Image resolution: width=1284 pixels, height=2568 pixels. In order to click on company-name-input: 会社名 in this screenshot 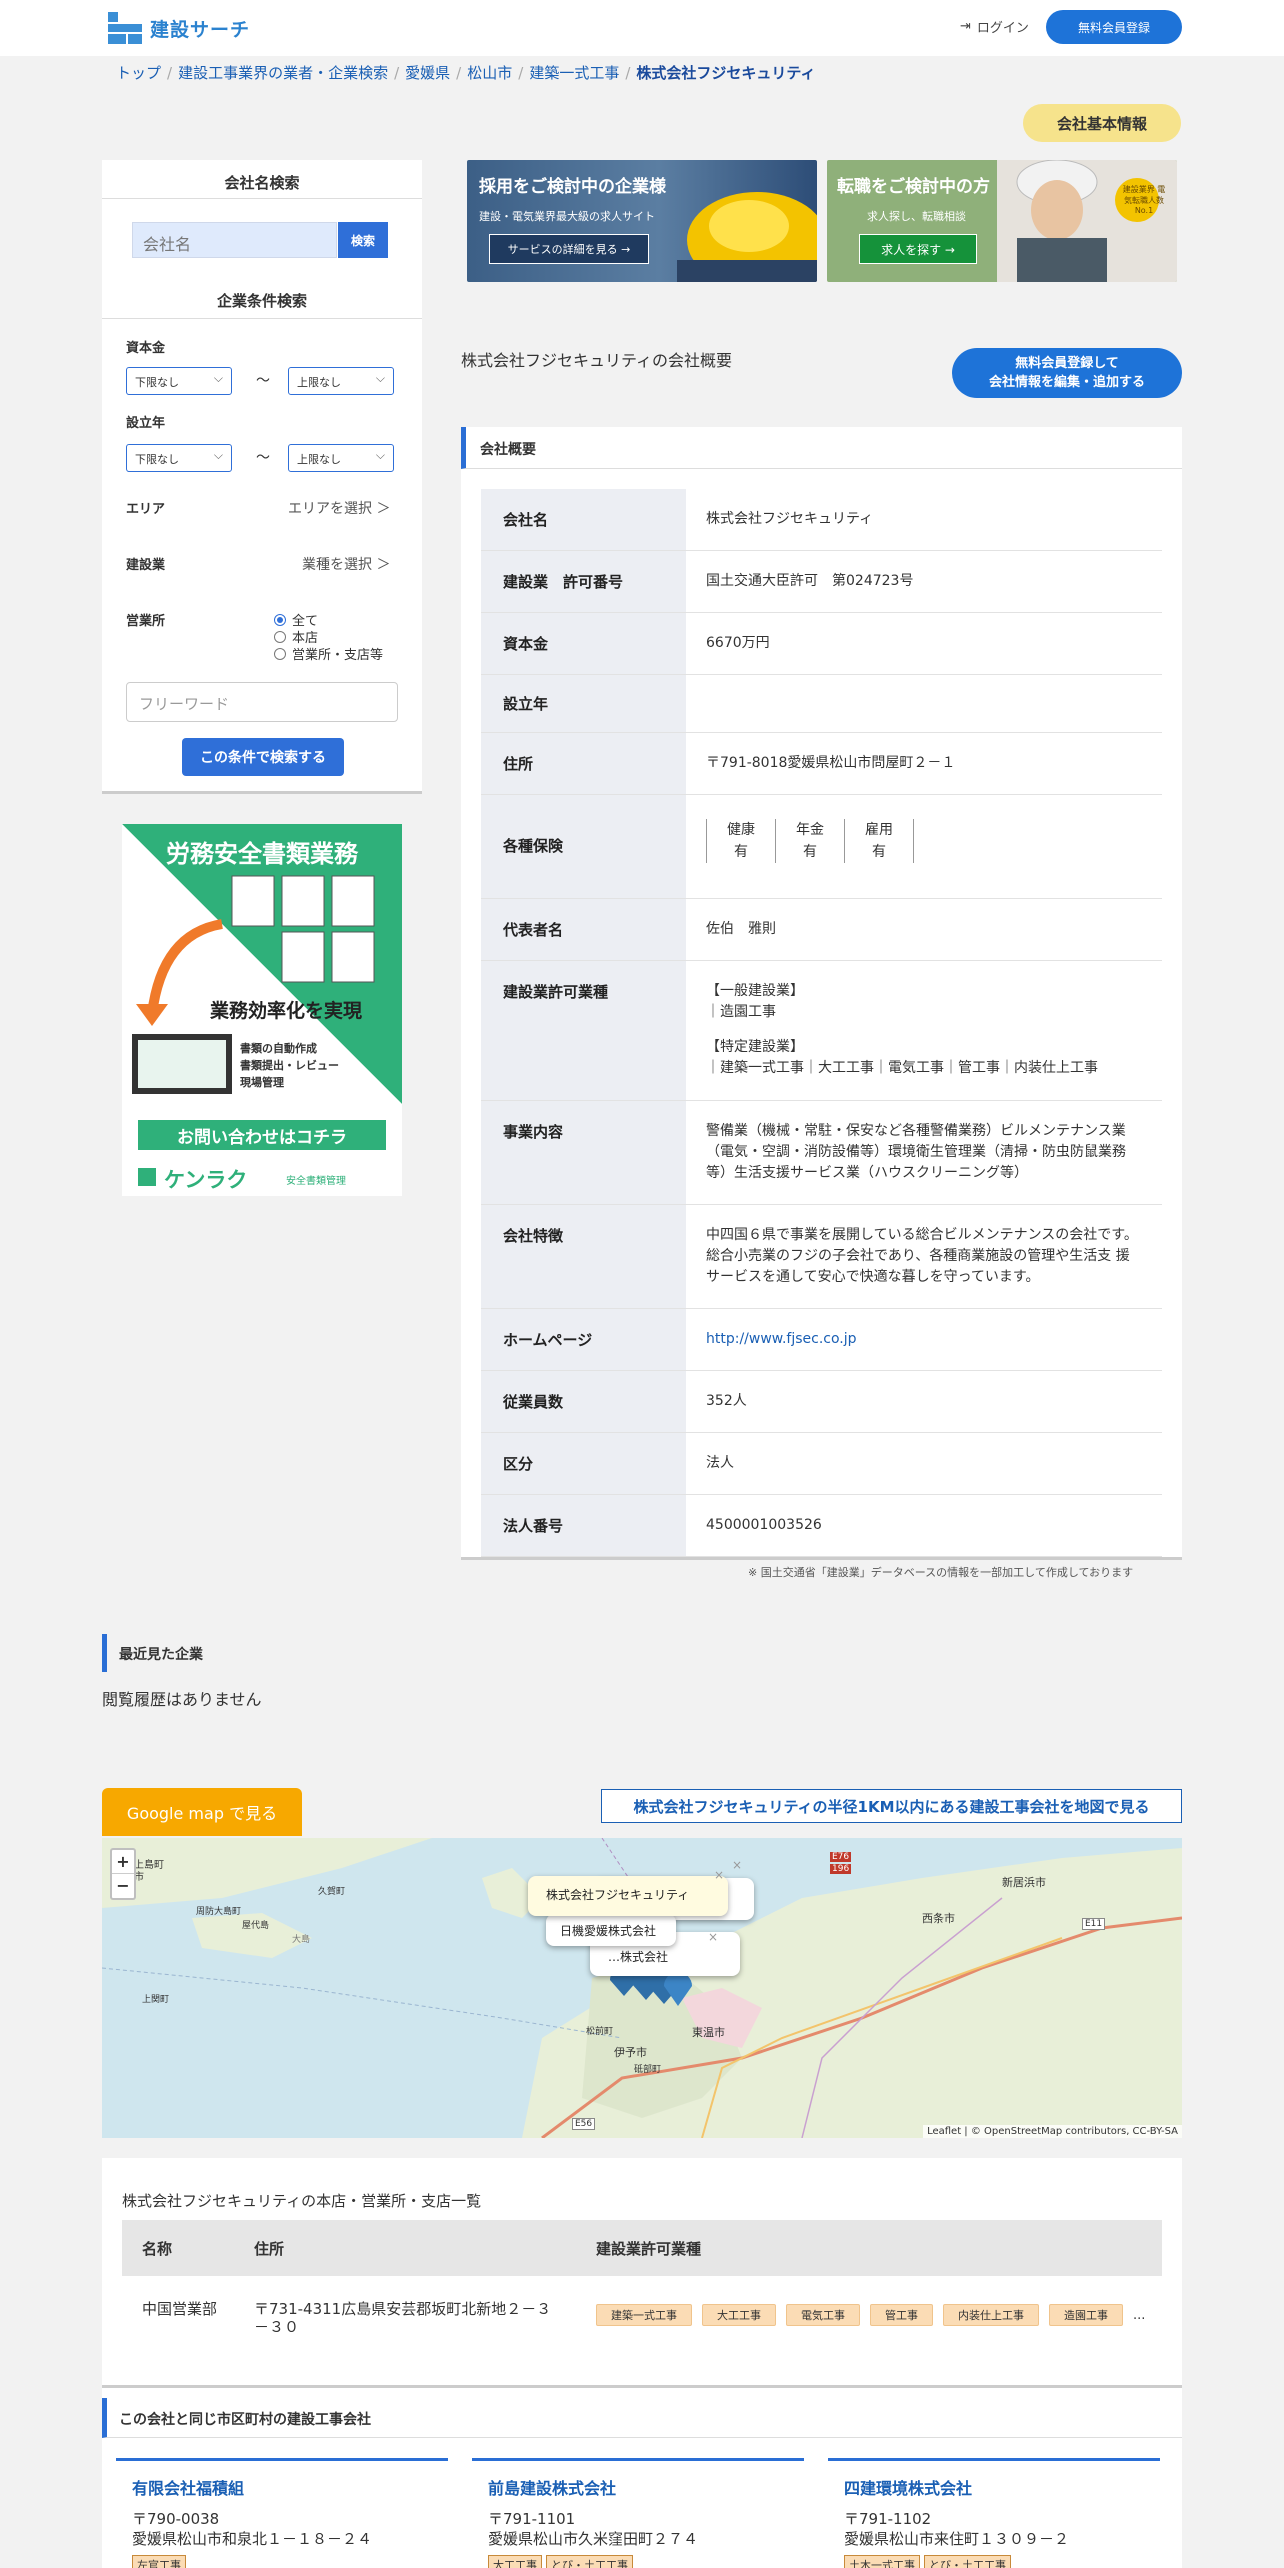, I will do `click(234, 240)`.